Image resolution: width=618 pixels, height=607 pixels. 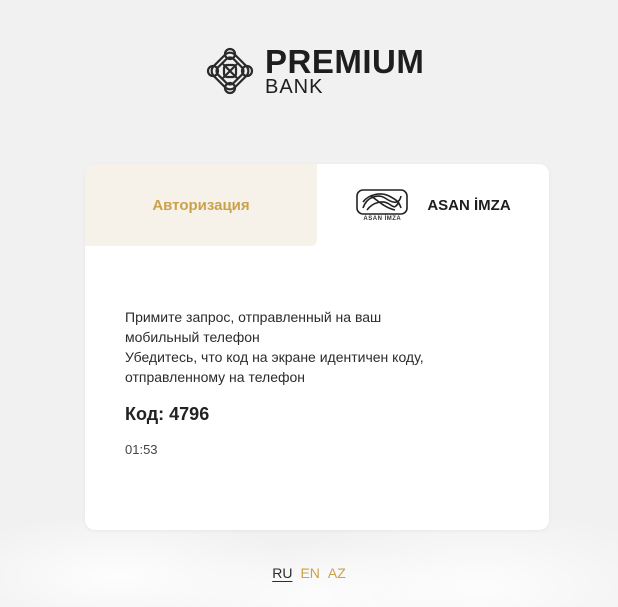 I want to click on asan-logo-caption: ASAN İMZA, so click(x=382, y=219).